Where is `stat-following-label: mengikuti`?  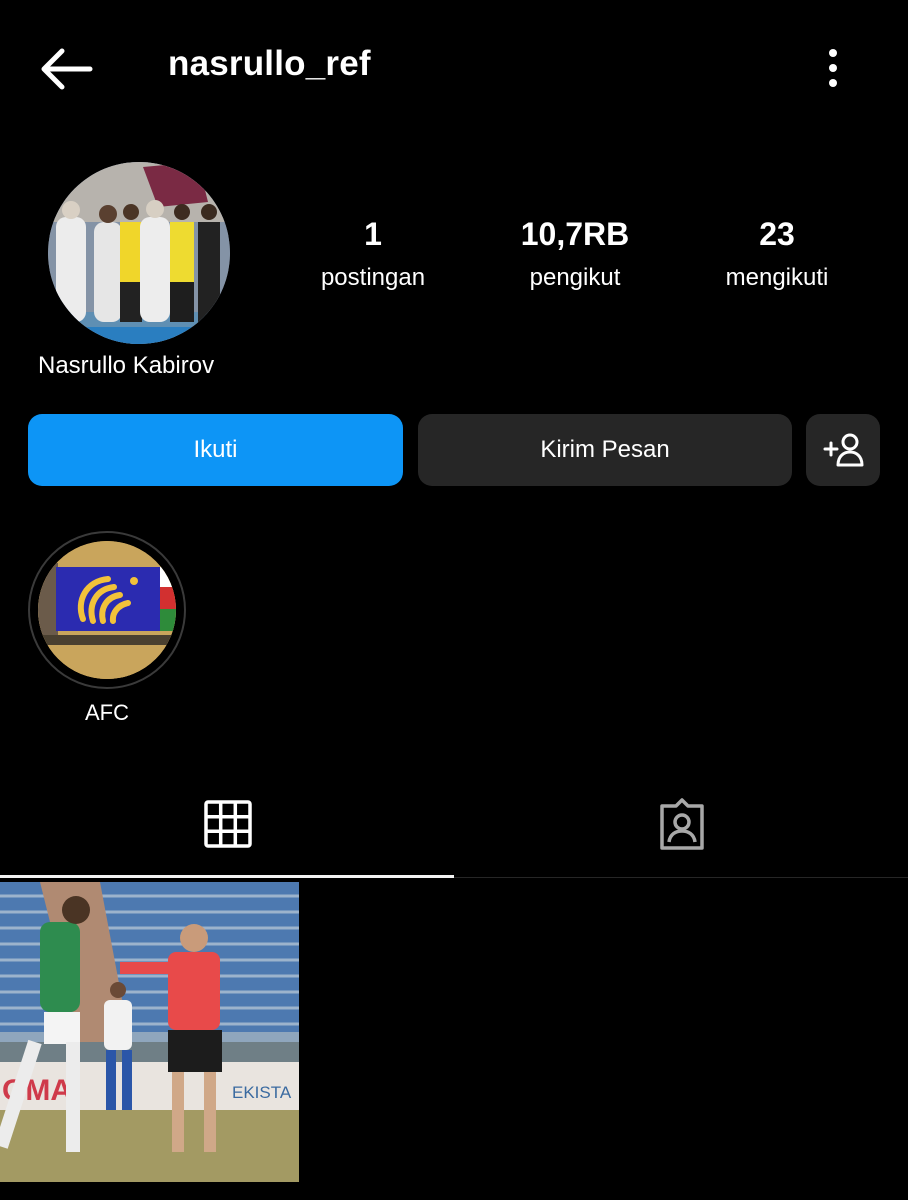 stat-following-label: mengikuti is located at coordinates (777, 277).